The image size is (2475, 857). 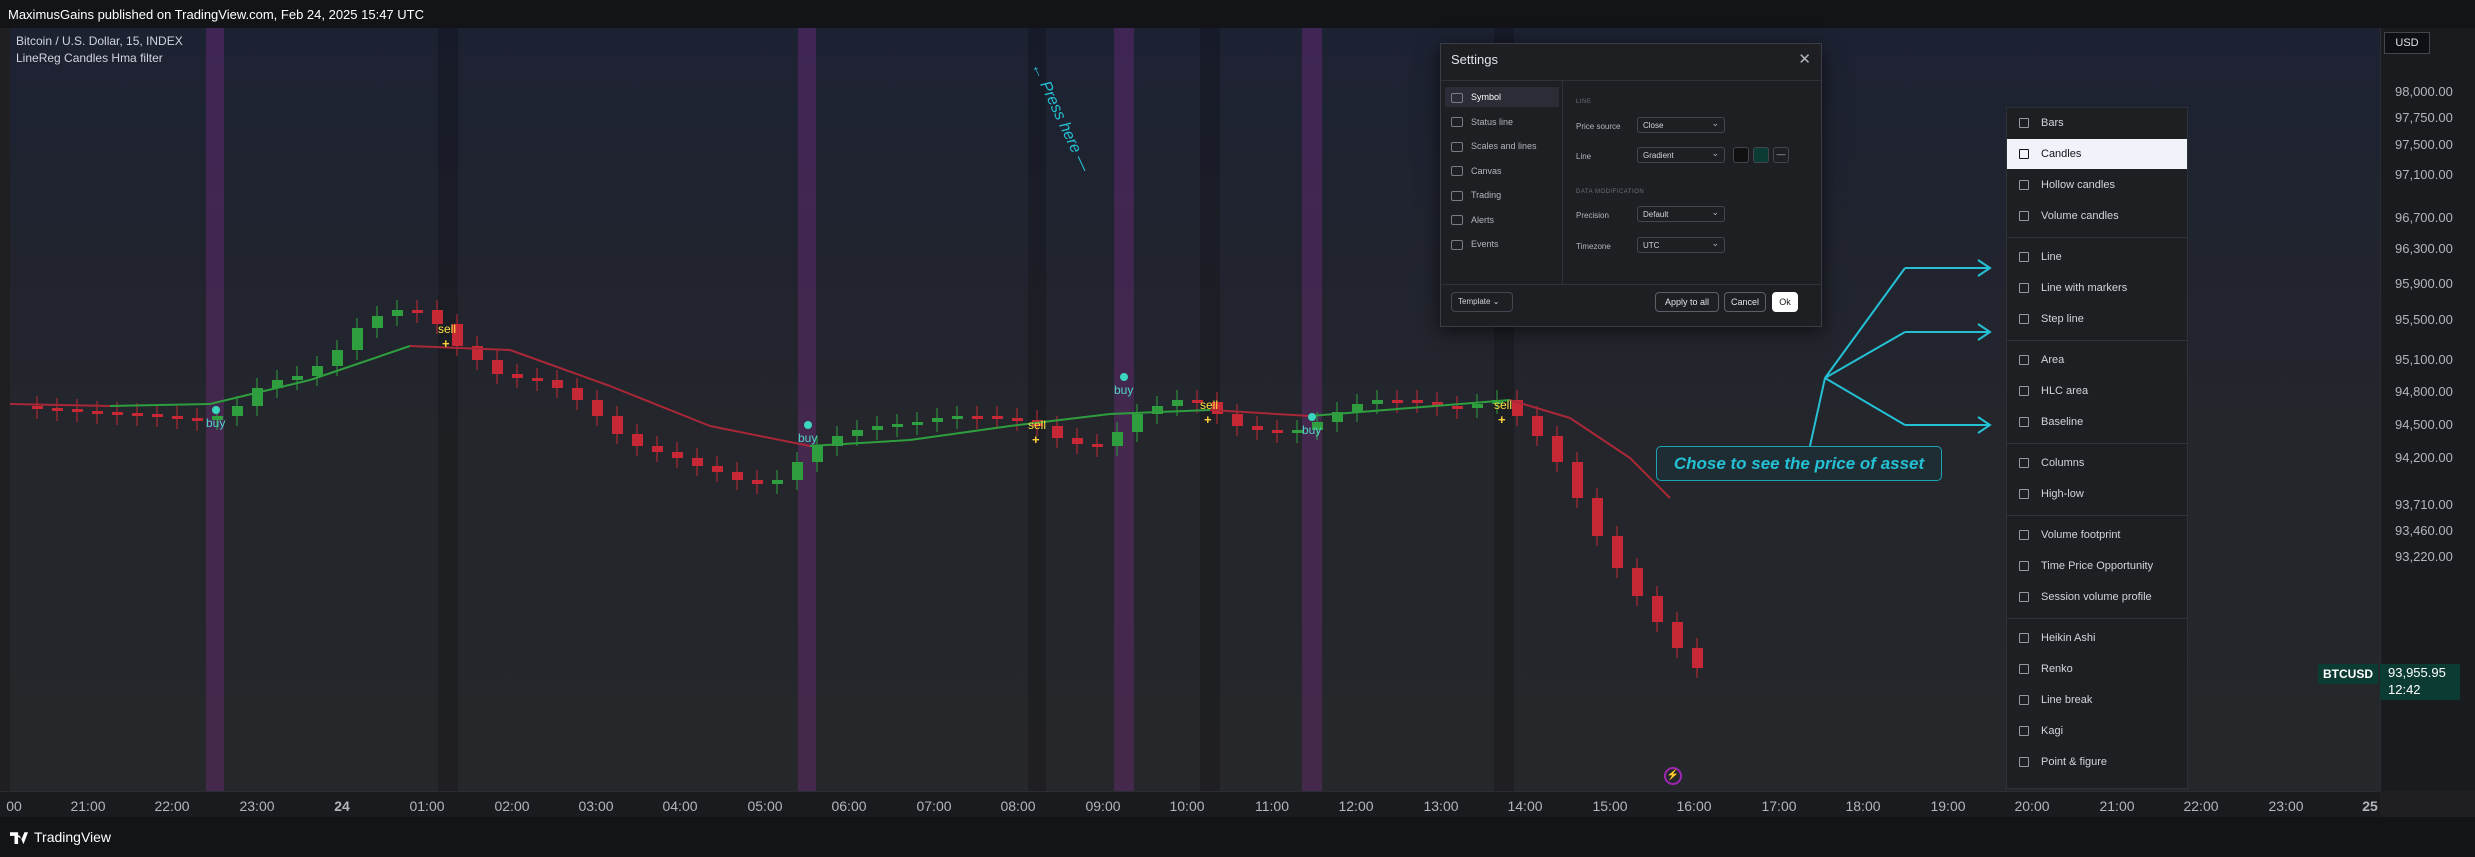 What do you see at coordinates (172, 806) in the screenshot?
I see `time-tick-label: 22:00` at bounding box center [172, 806].